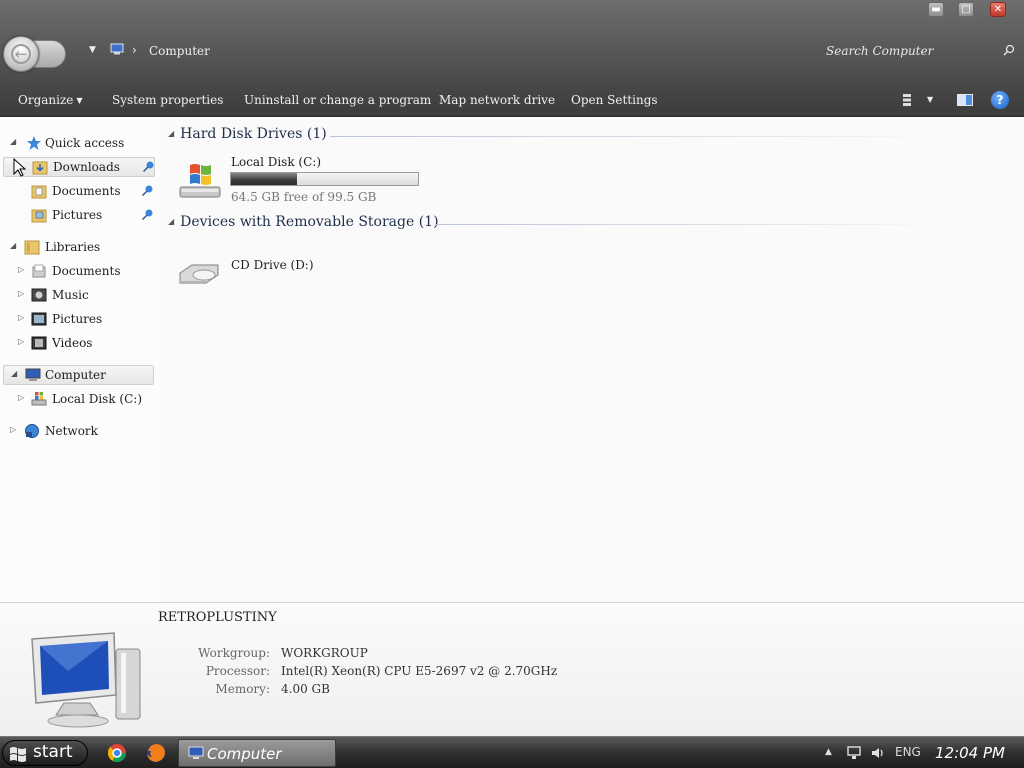 This screenshot has height=768, width=1024. Describe the element at coordinates (217, 617) in the screenshot. I see `computer-name: RETROPLUSTINY` at that location.